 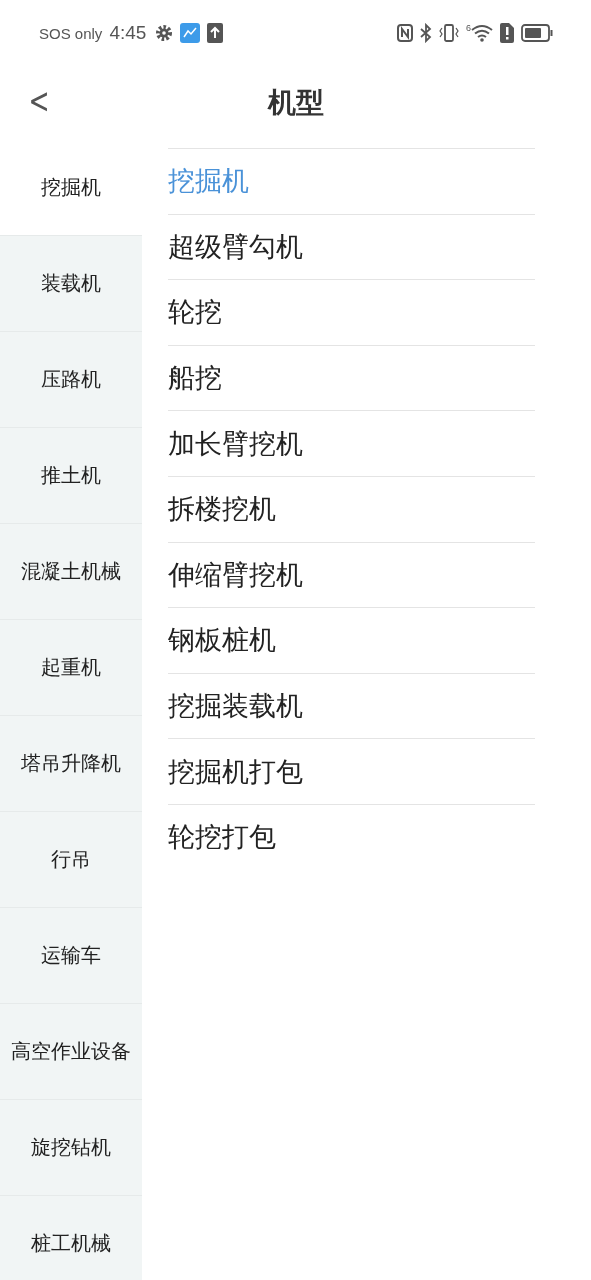 What do you see at coordinates (71, 764) in the screenshot?
I see `category-item: 塔吊升降机` at bounding box center [71, 764].